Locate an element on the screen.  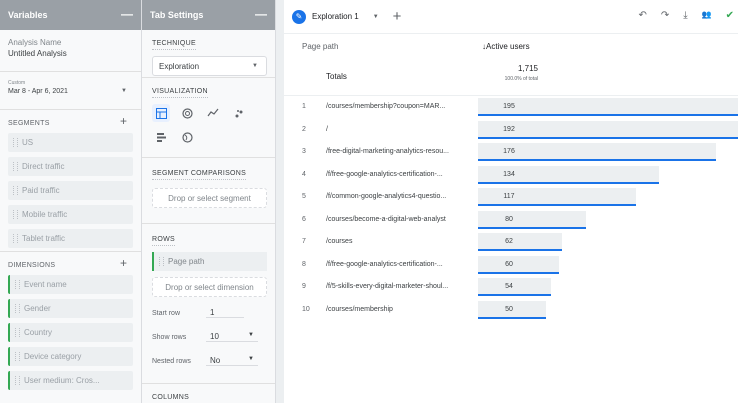
segment-chip-paid: Paid traffic is located at coordinates (70, 190).